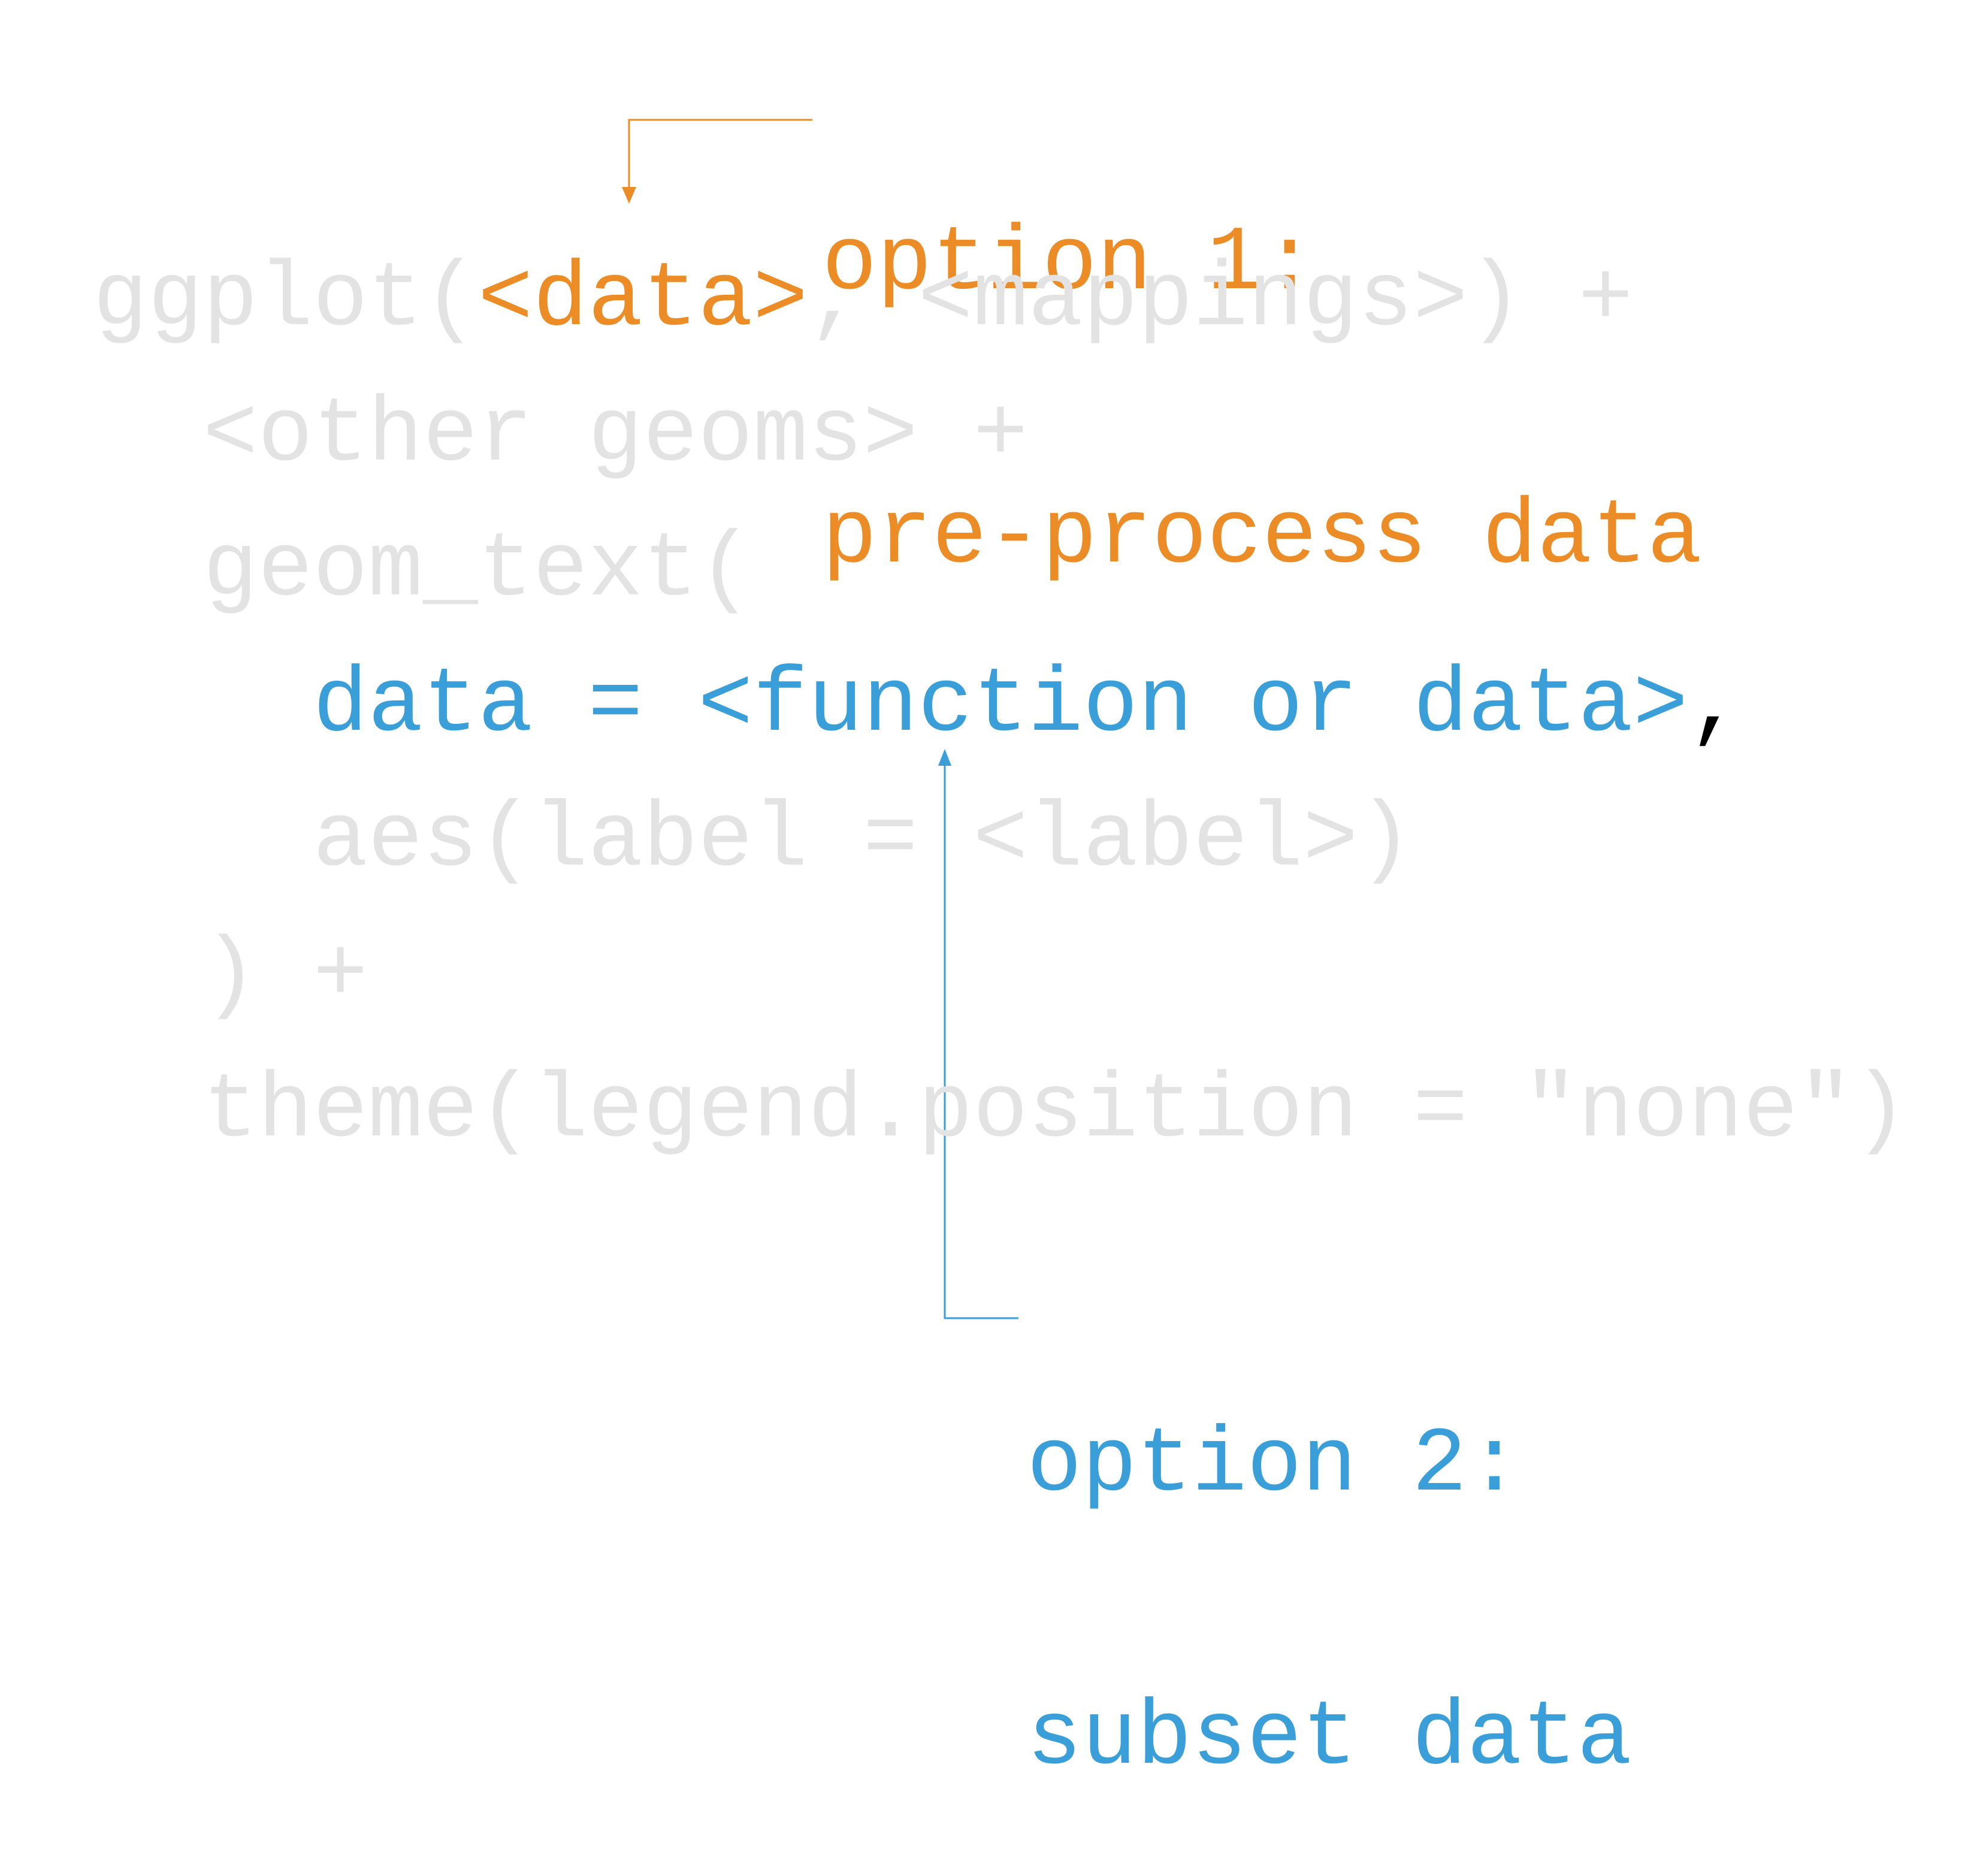 Image resolution: width=1977 pixels, height=1876 pixels. What do you see at coordinates (1274, 1465) in the screenshot?
I see `option2-title: option 2:` at bounding box center [1274, 1465].